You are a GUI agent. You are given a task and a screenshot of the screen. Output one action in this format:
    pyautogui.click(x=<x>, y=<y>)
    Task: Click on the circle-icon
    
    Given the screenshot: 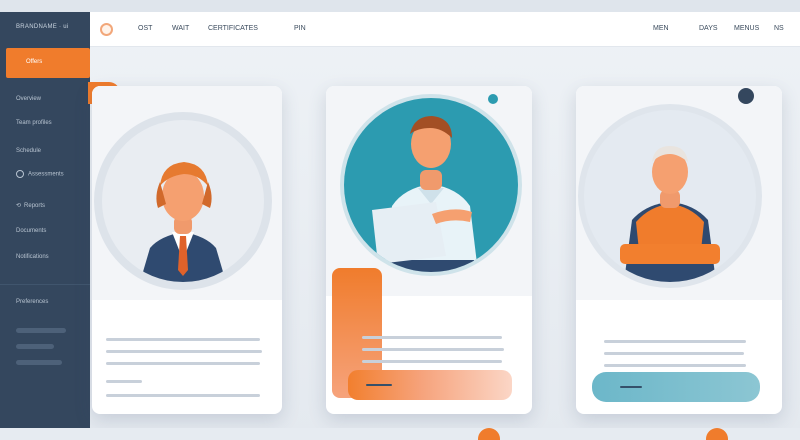 What is the action you would take?
    pyautogui.click(x=20, y=174)
    